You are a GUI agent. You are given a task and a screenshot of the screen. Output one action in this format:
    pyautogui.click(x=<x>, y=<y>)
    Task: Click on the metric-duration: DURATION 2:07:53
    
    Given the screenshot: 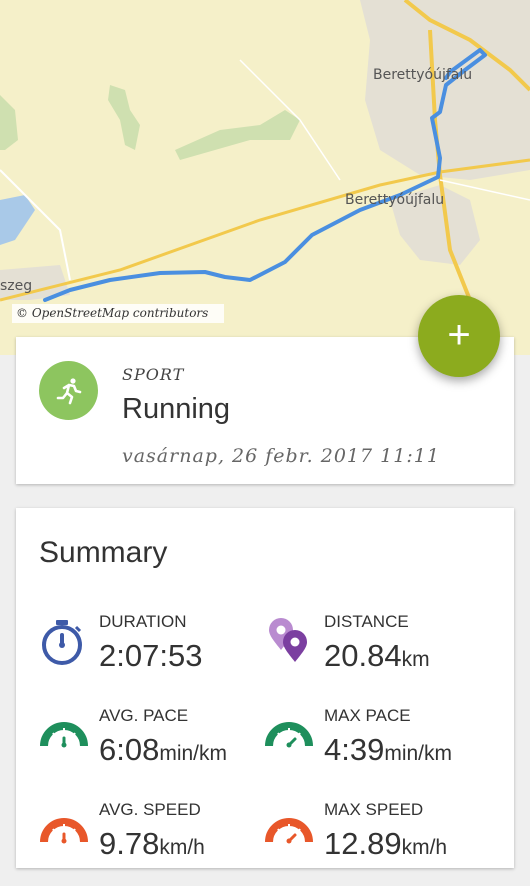 What is the action you would take?
    pyautogui.click(x=150, y=655)
    